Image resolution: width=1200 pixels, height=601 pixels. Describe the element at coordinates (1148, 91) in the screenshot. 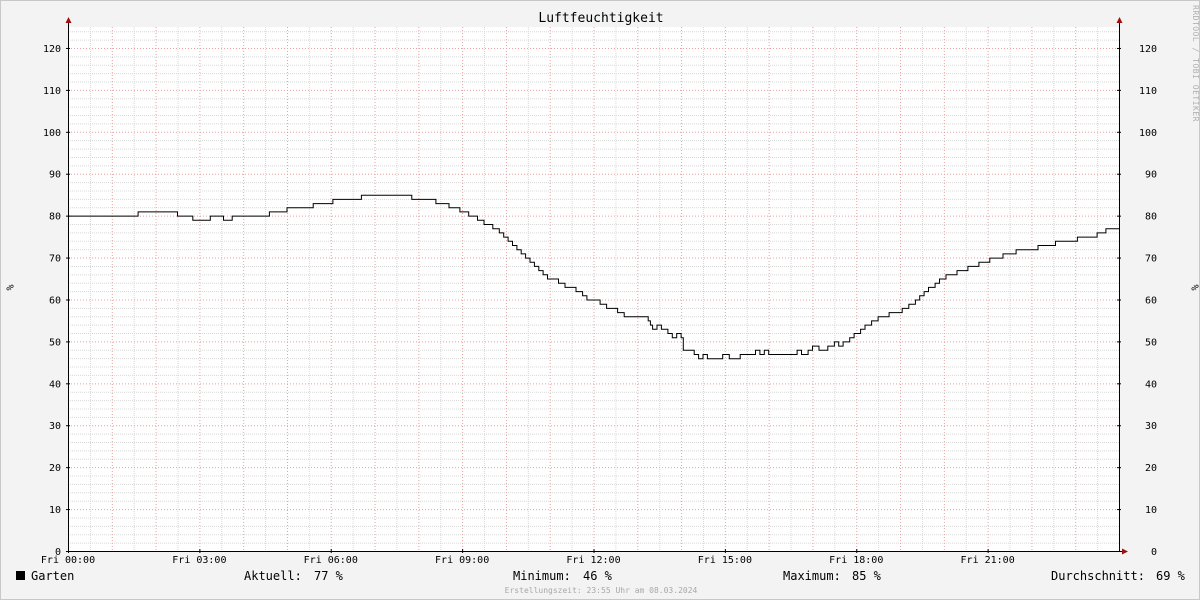

I see `y-tick-label-right: 110` at that location.